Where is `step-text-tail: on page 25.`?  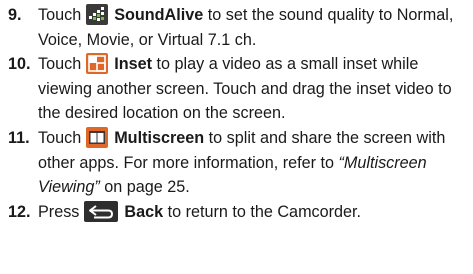 step-text-tail: on page 25. is located at coordinates (144, 187).